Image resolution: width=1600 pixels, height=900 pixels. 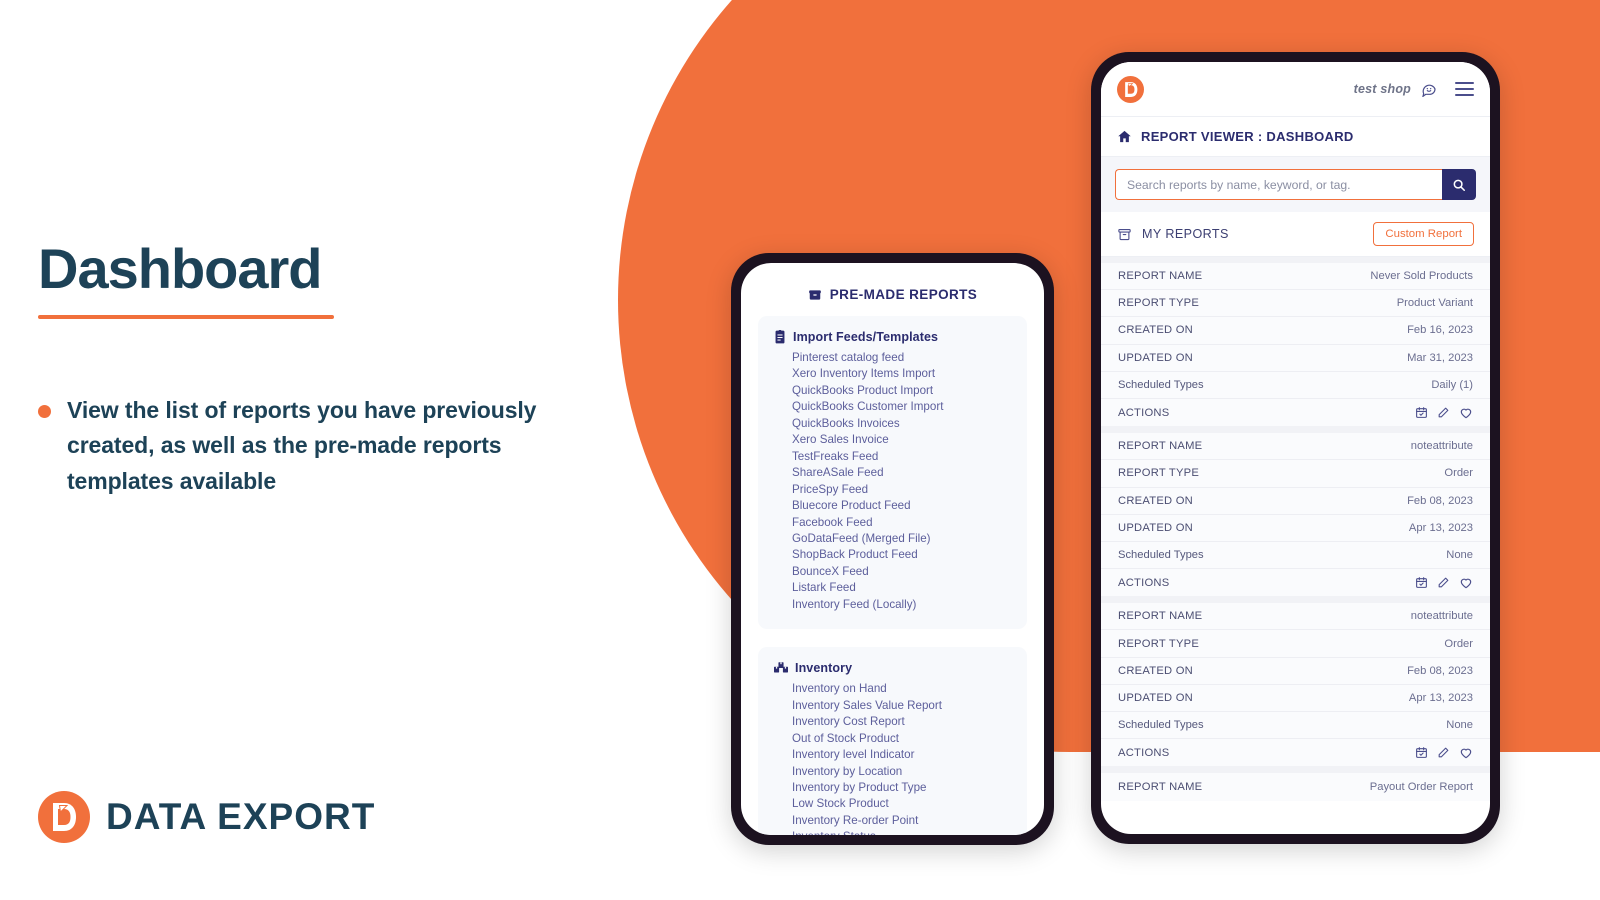 I want to click on row-label: ACTIONS, so click(x=1144, y=582).